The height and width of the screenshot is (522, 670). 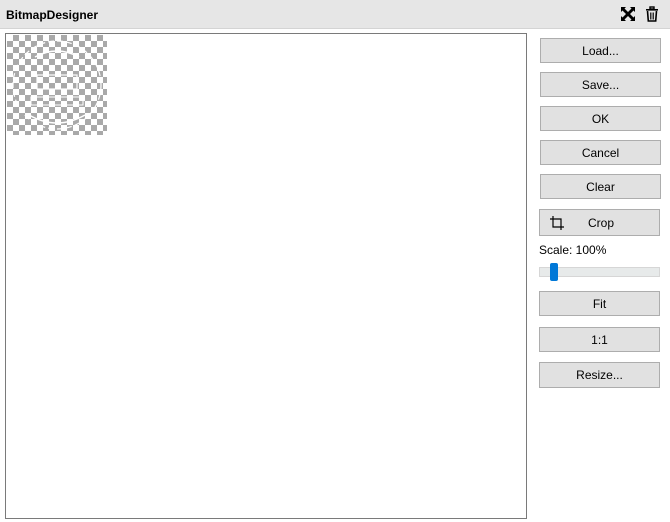 I want to click on fit-button: Fit, so click(x=599, y=303).